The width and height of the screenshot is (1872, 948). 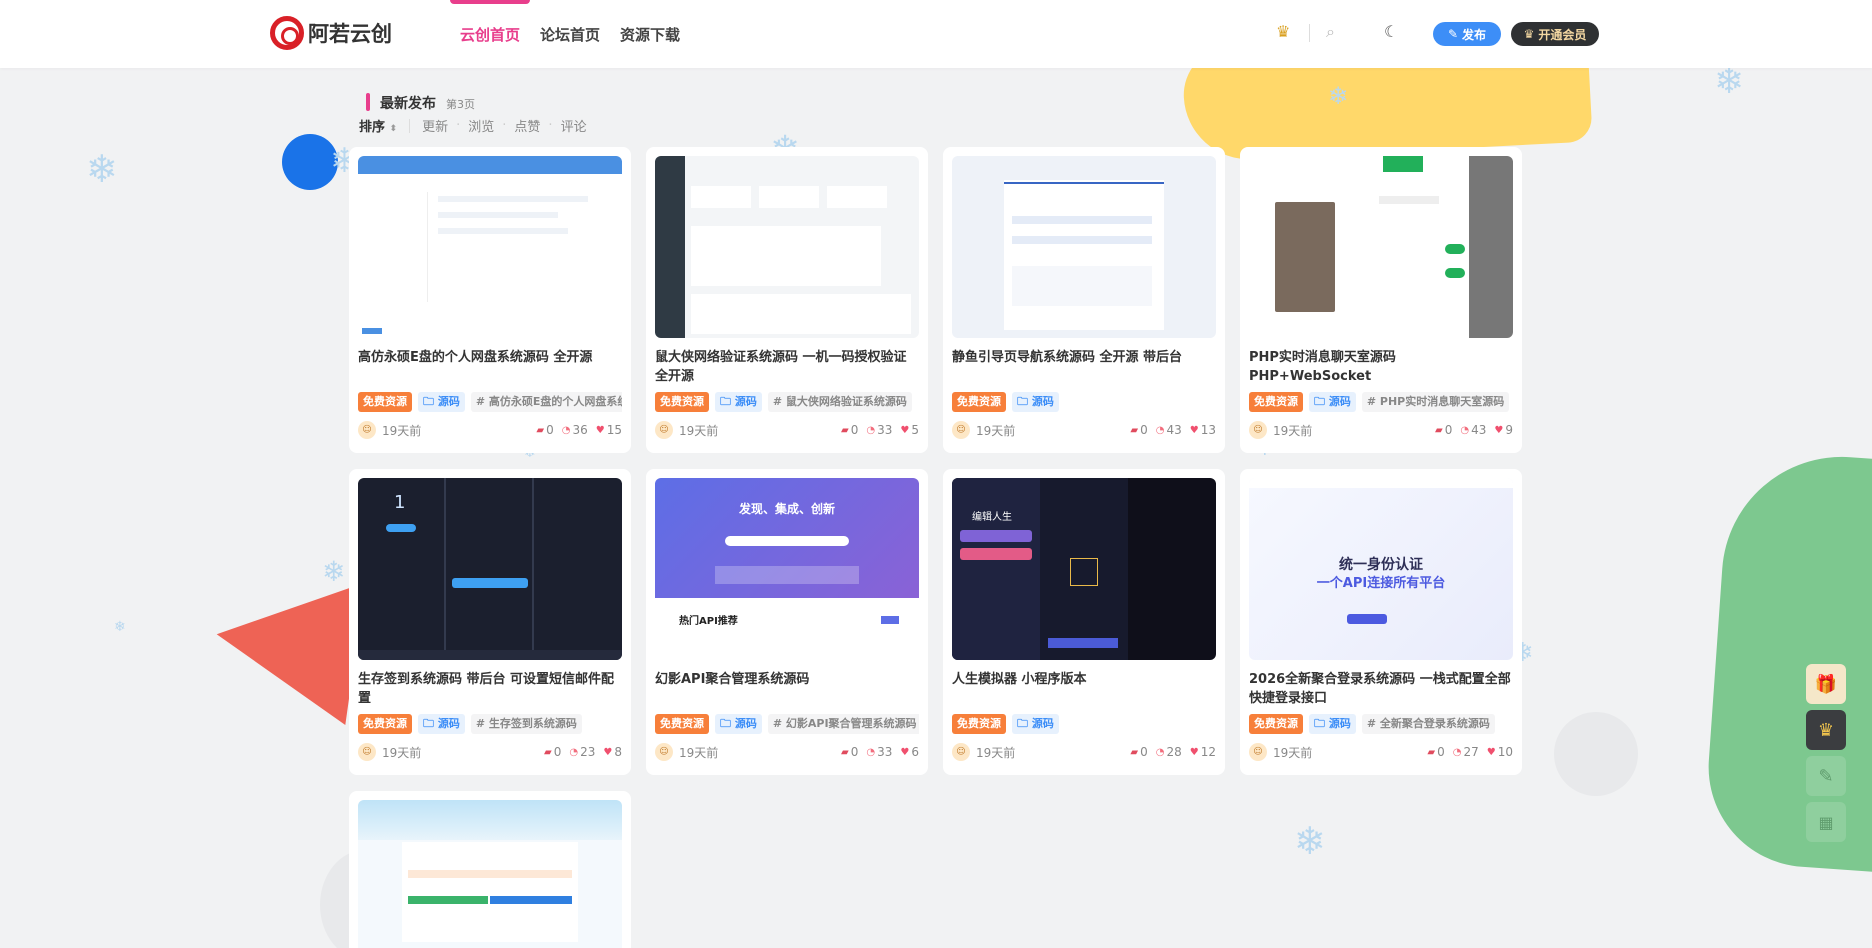 What do you see at coordinates (481, 125) in the screenshot?
I see `sort-option-views: 浏览` at bounding box center [481, 125].